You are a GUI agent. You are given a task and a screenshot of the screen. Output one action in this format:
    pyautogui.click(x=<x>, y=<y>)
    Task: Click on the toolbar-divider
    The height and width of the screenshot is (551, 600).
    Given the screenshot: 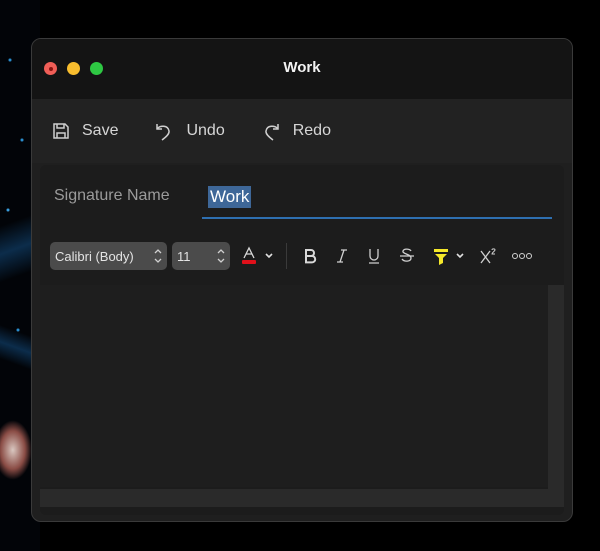 What is the action you would take?
    pyautogui.click(x=286, y=256)
    